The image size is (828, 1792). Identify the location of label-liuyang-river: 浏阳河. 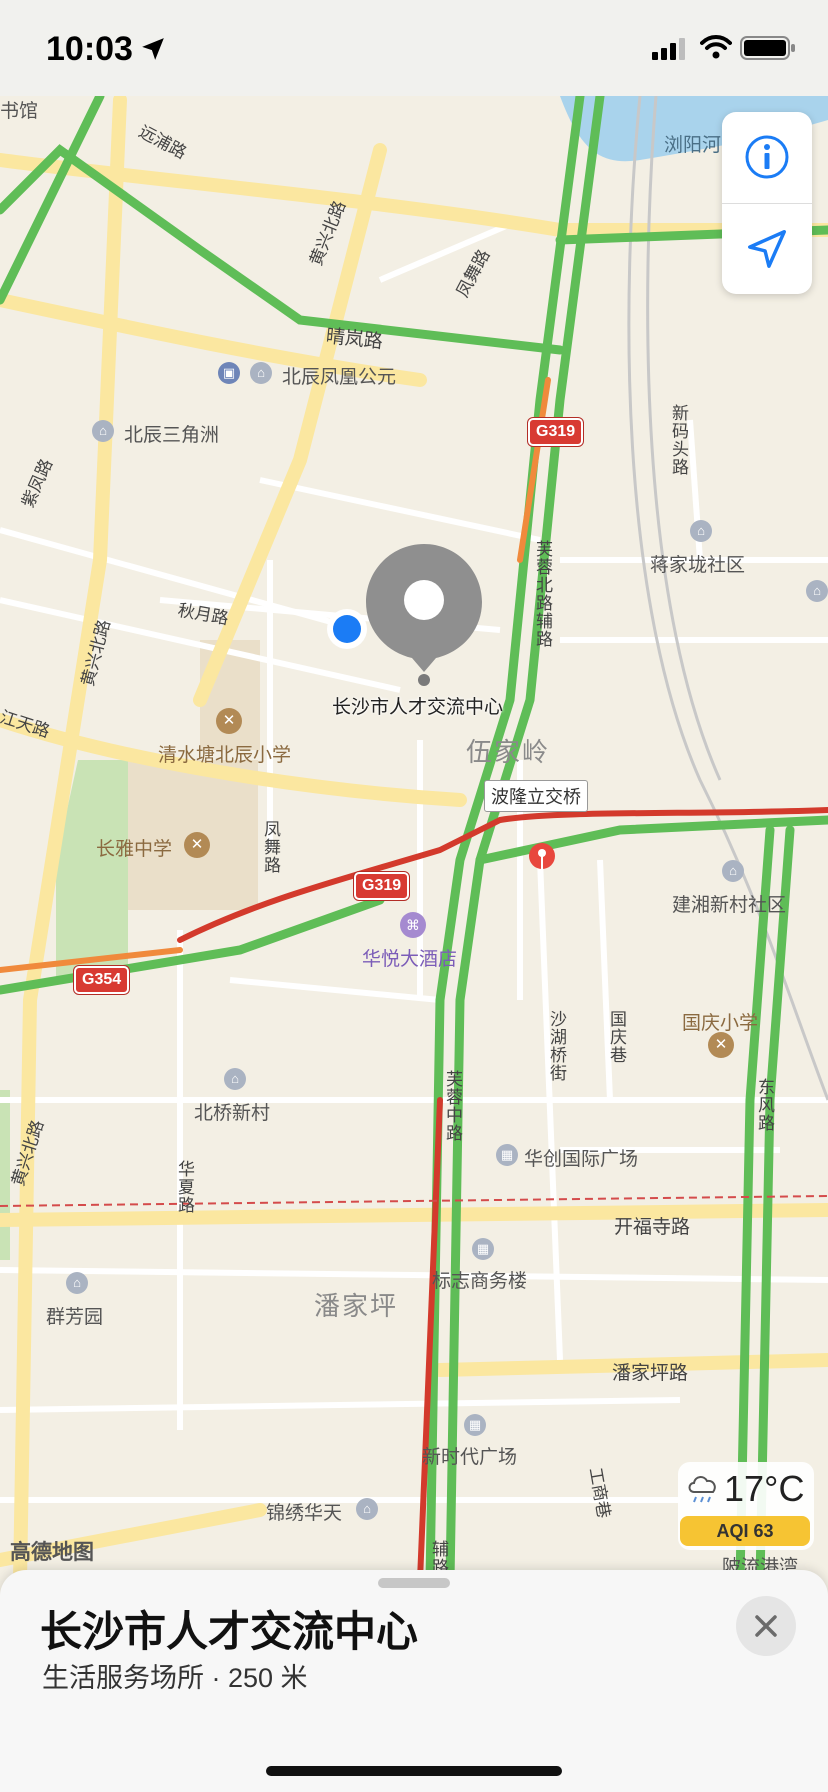
(693, 145).